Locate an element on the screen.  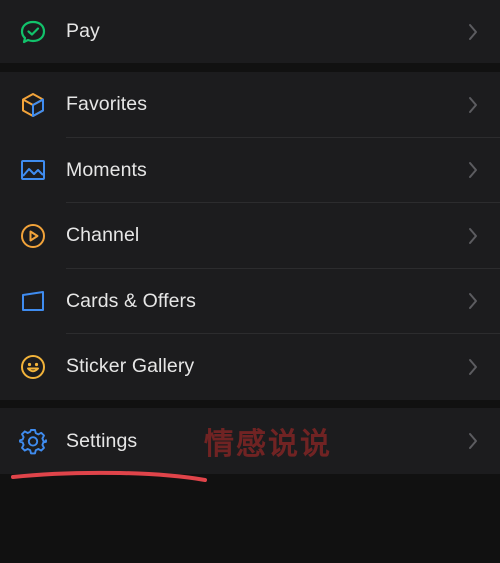
menu-item-settings-label: Settings is located at coordinates (102, 440).